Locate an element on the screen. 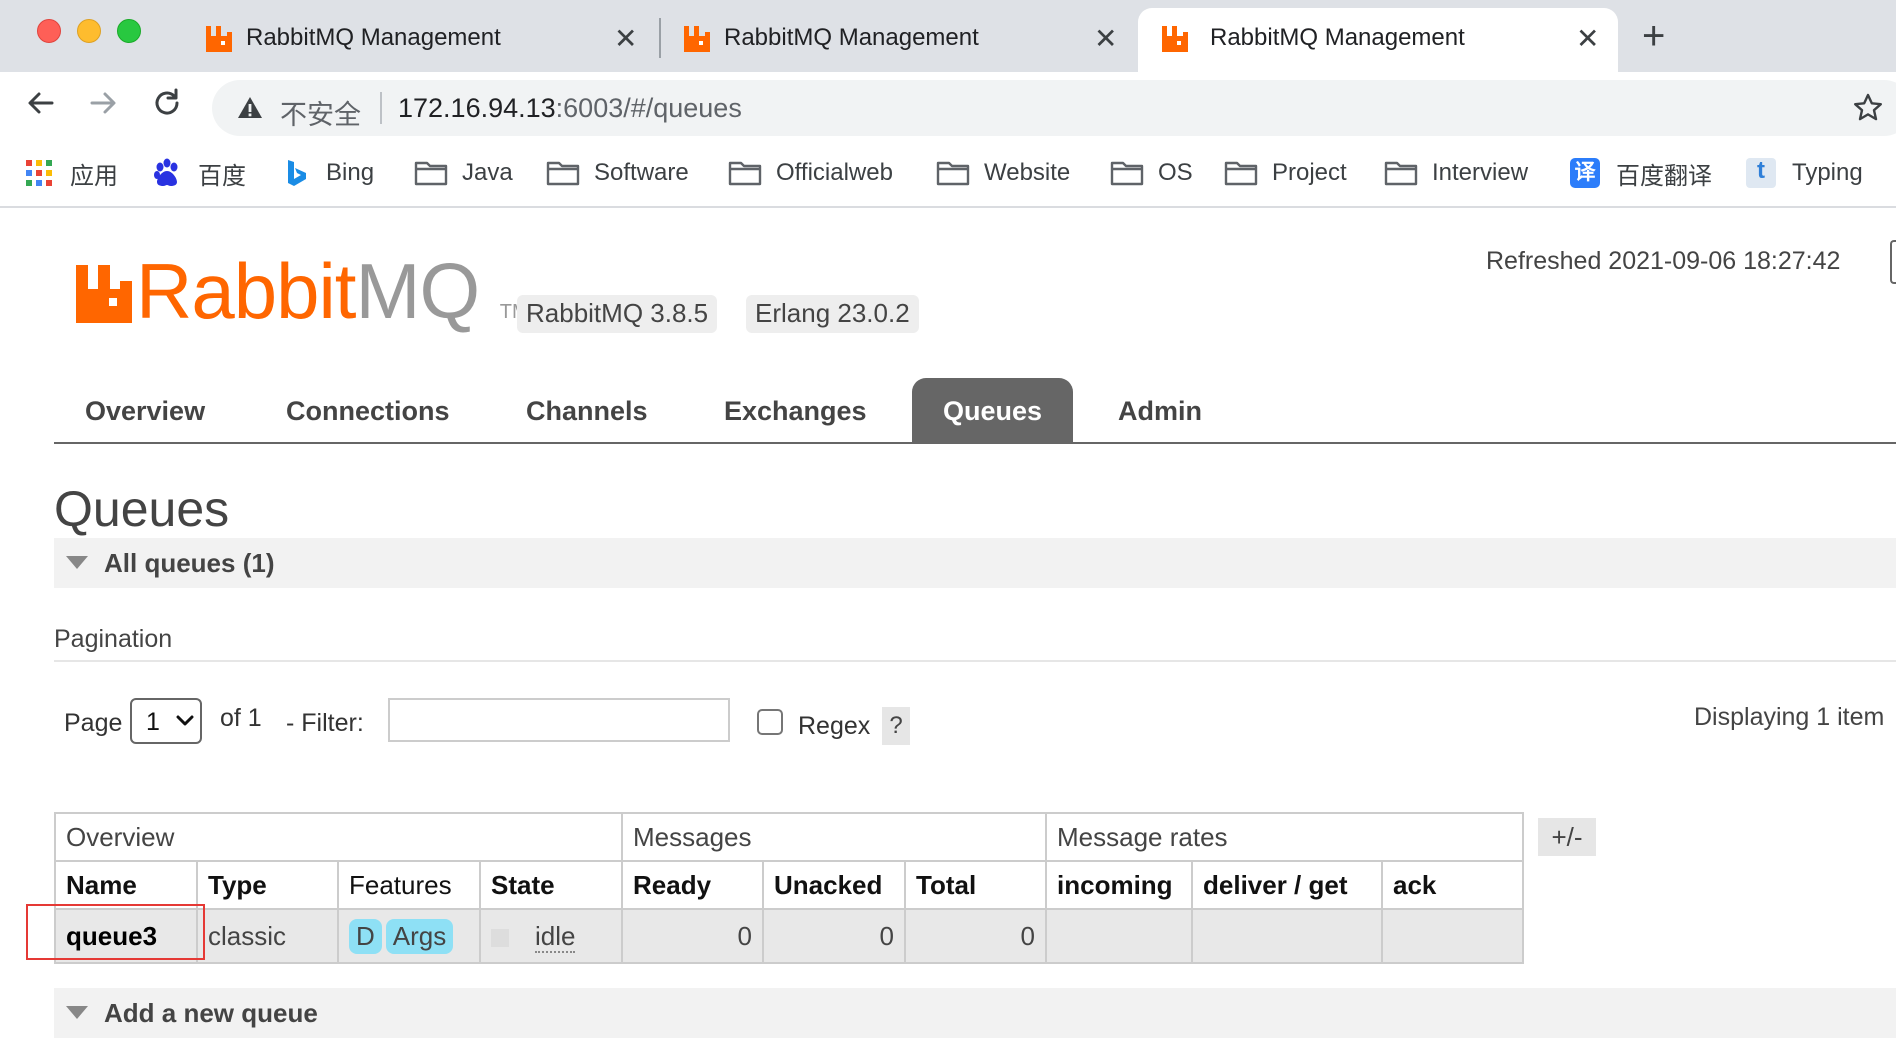 This screenshot has height=1062, width=1896. url-text: 172.16.94.13:6003/#/queues is located at coordinates (570, 108).